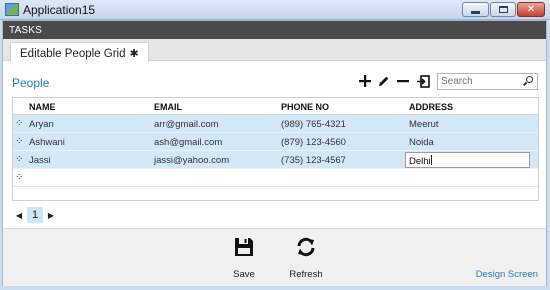  Describe the element at coordinates (305, 107) in the screenshot. I see `column-header-phone: PHONE NO` at that location.